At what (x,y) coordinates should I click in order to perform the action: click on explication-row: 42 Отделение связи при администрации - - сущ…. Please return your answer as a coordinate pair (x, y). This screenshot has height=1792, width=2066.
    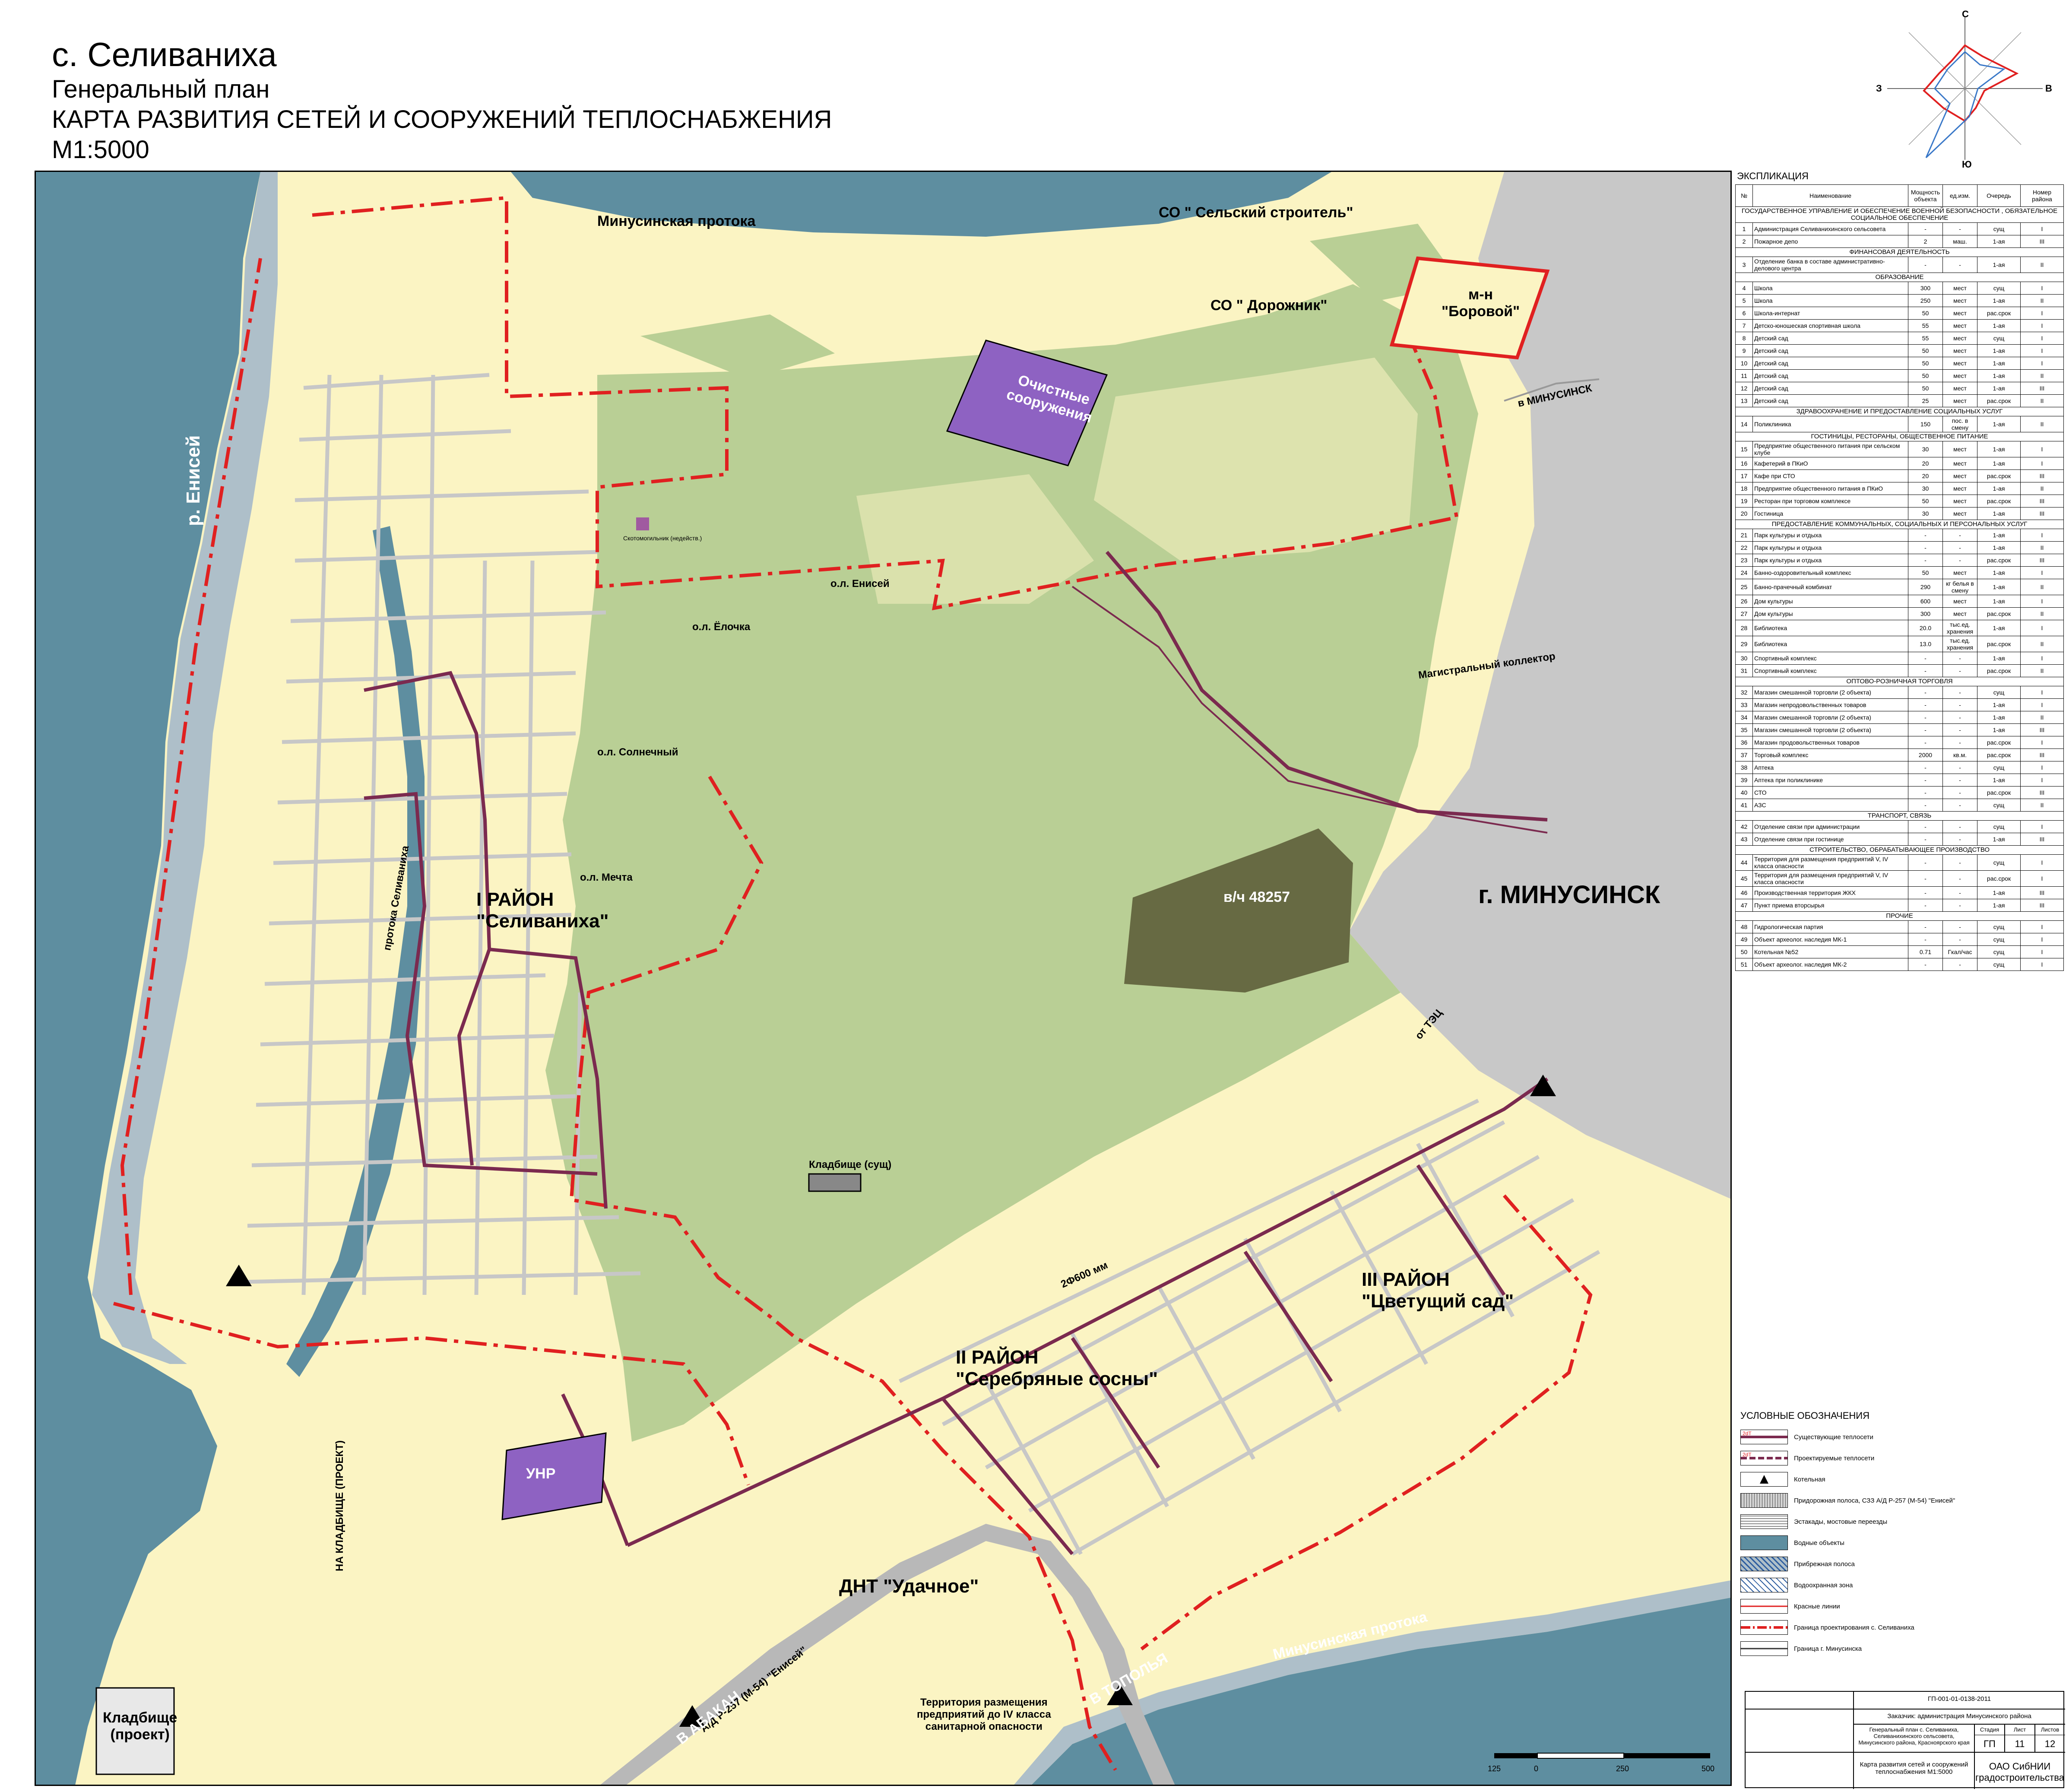
    Looking at the image, I should click on (1899, 826).